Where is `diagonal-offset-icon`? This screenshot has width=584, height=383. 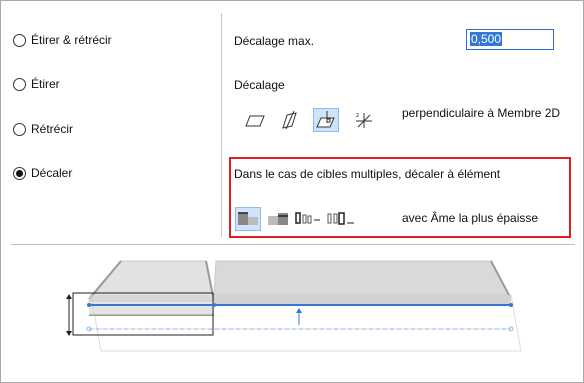 diagonal-offset-icon is located at coordinates (290, 120).